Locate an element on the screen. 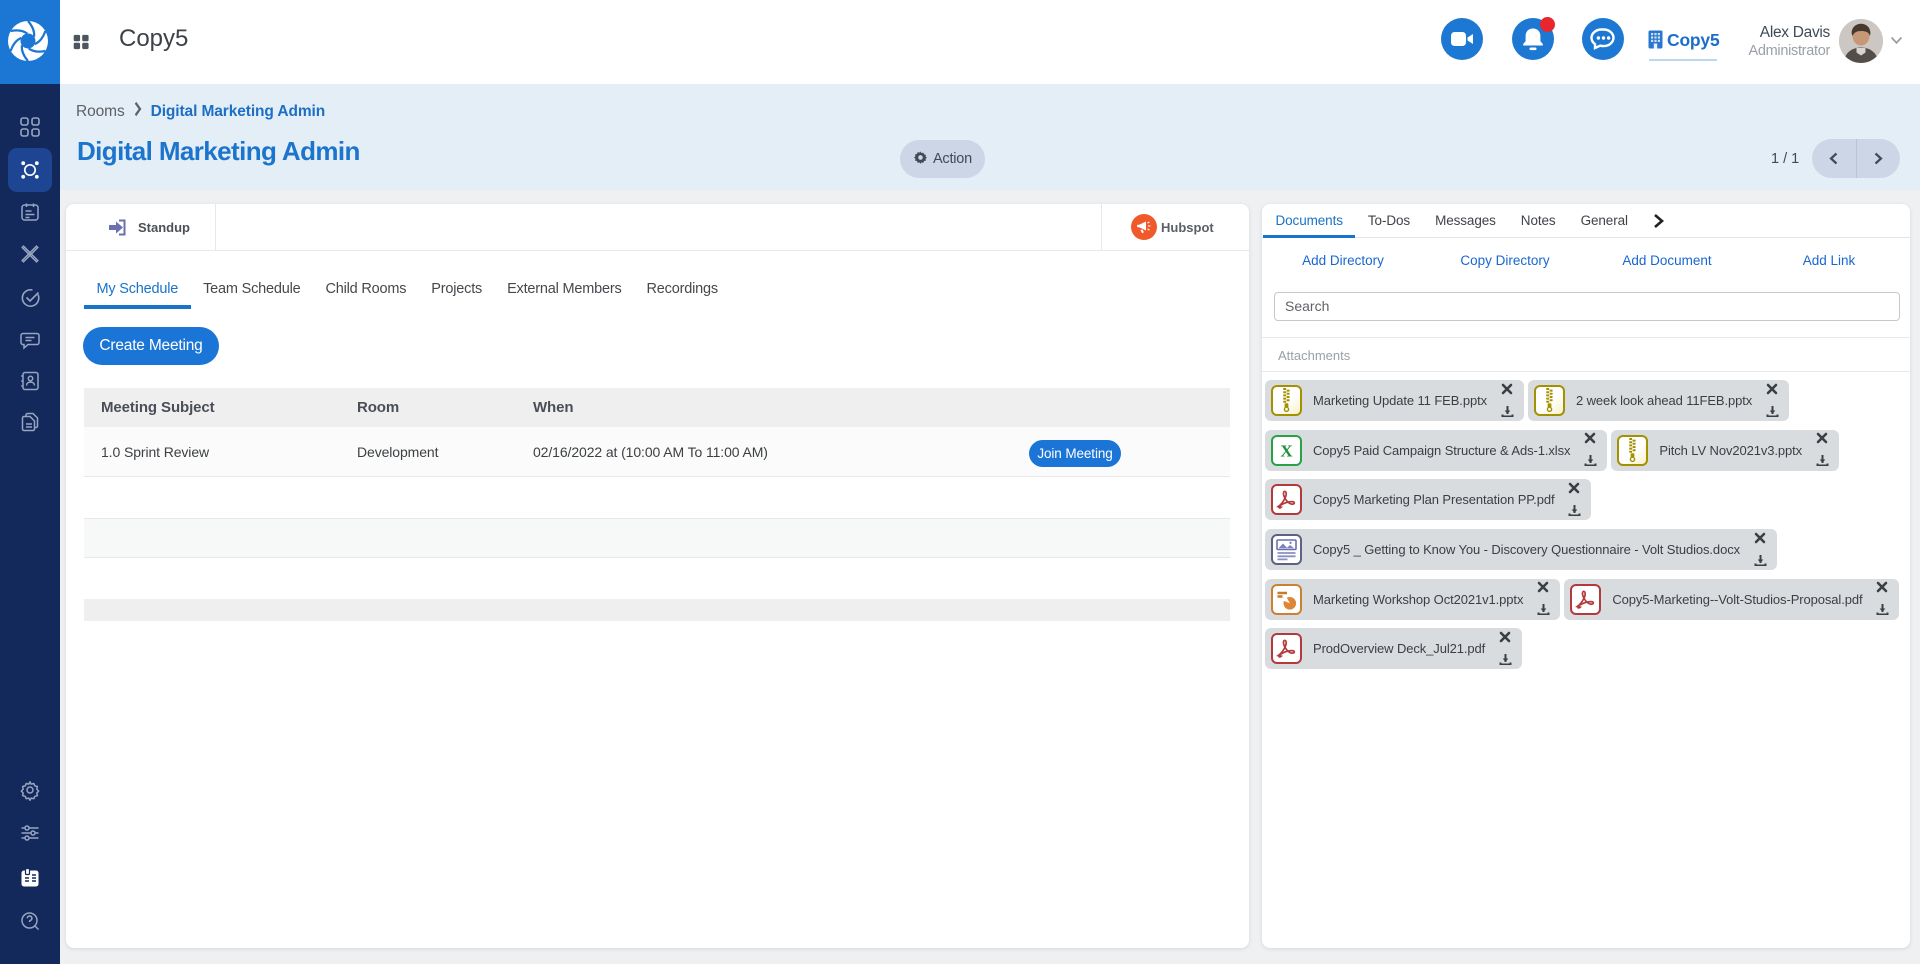 This screenshot has height=964, width=1920. svg-text: X is located at coordinates (1286, 450).